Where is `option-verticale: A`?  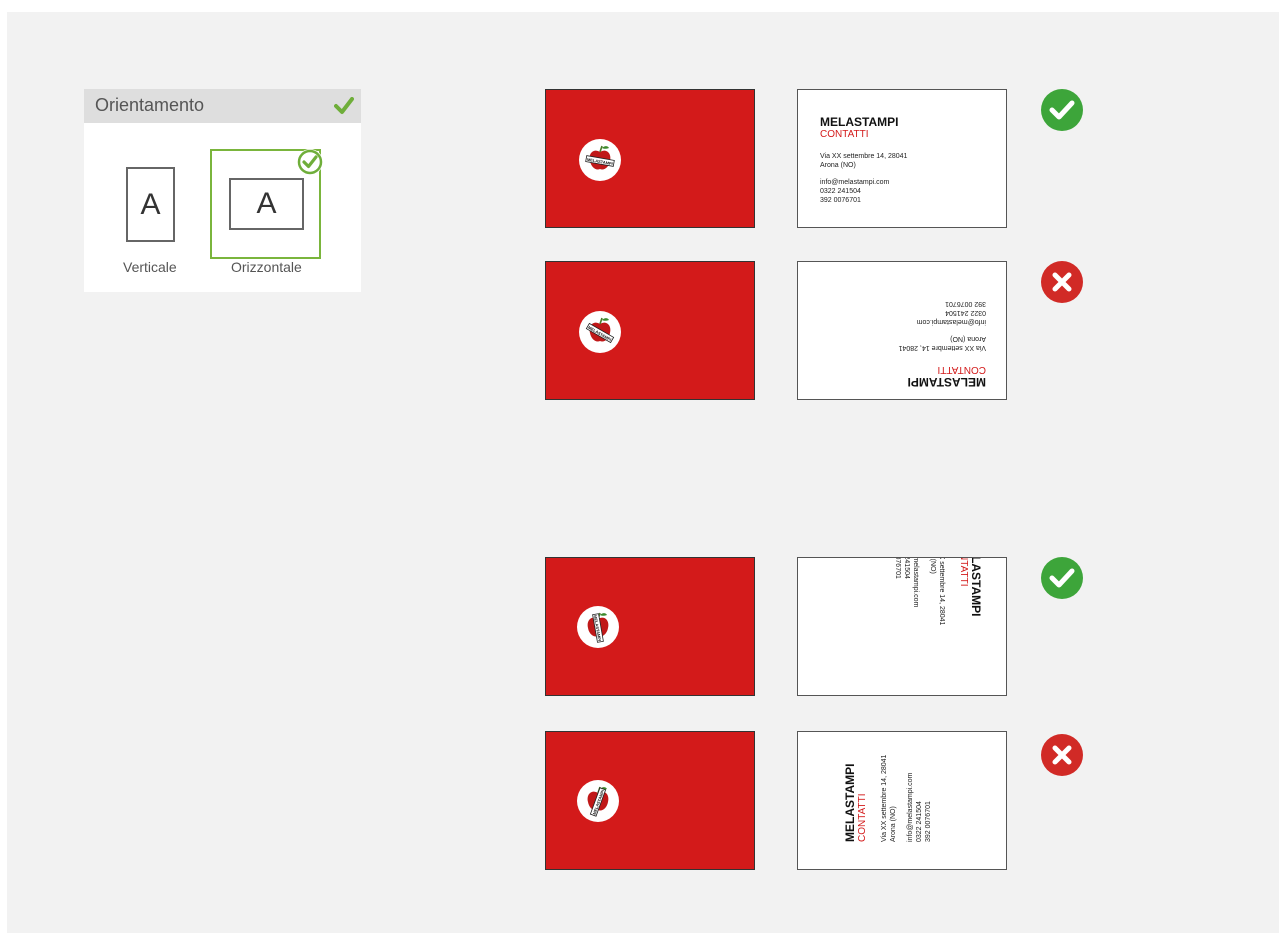
option-verticale: A is located at coordinates (151, 207).